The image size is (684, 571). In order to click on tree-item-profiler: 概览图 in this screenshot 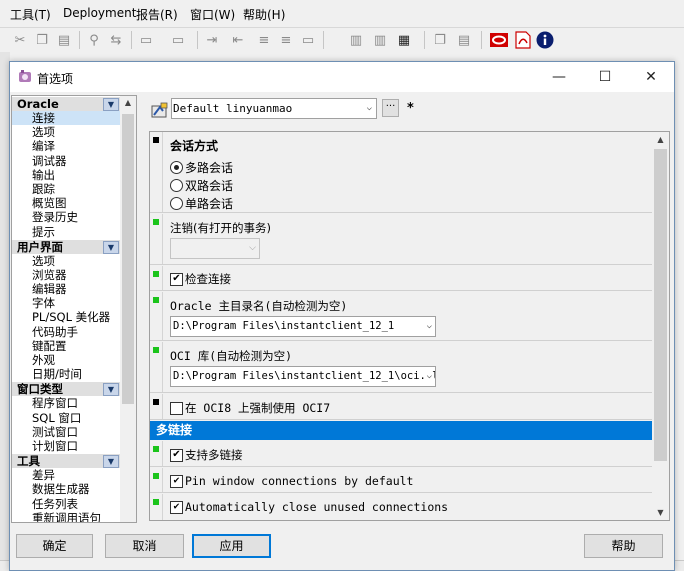, I will do `click(66, 203)`.